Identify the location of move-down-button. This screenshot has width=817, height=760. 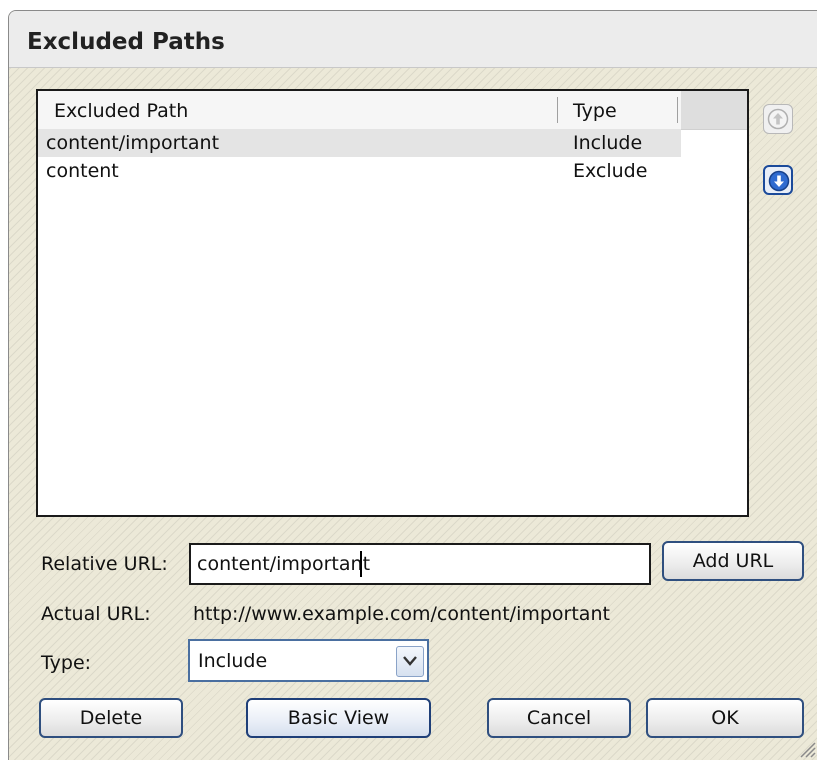
(778, 180).